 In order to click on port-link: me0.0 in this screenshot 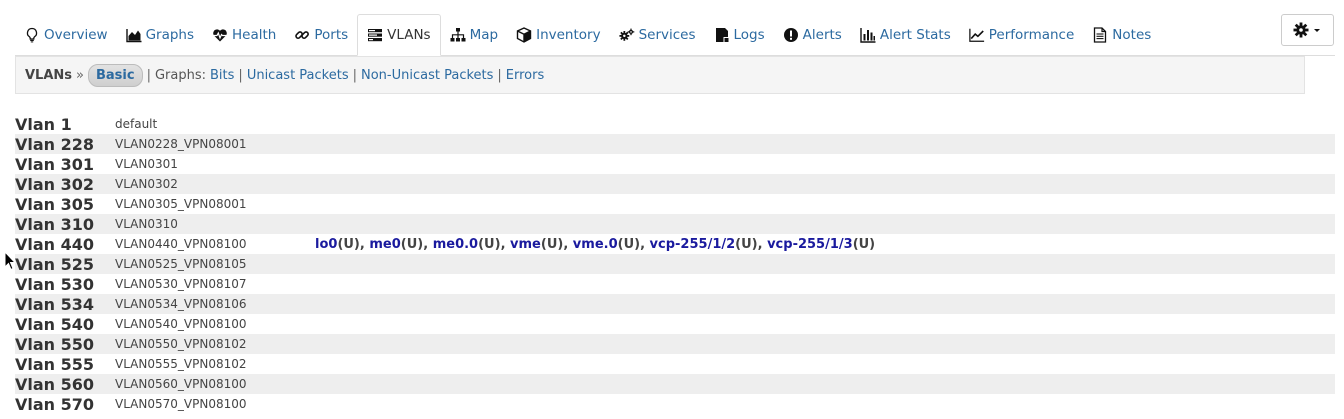, I will do `click(455, 244)`.